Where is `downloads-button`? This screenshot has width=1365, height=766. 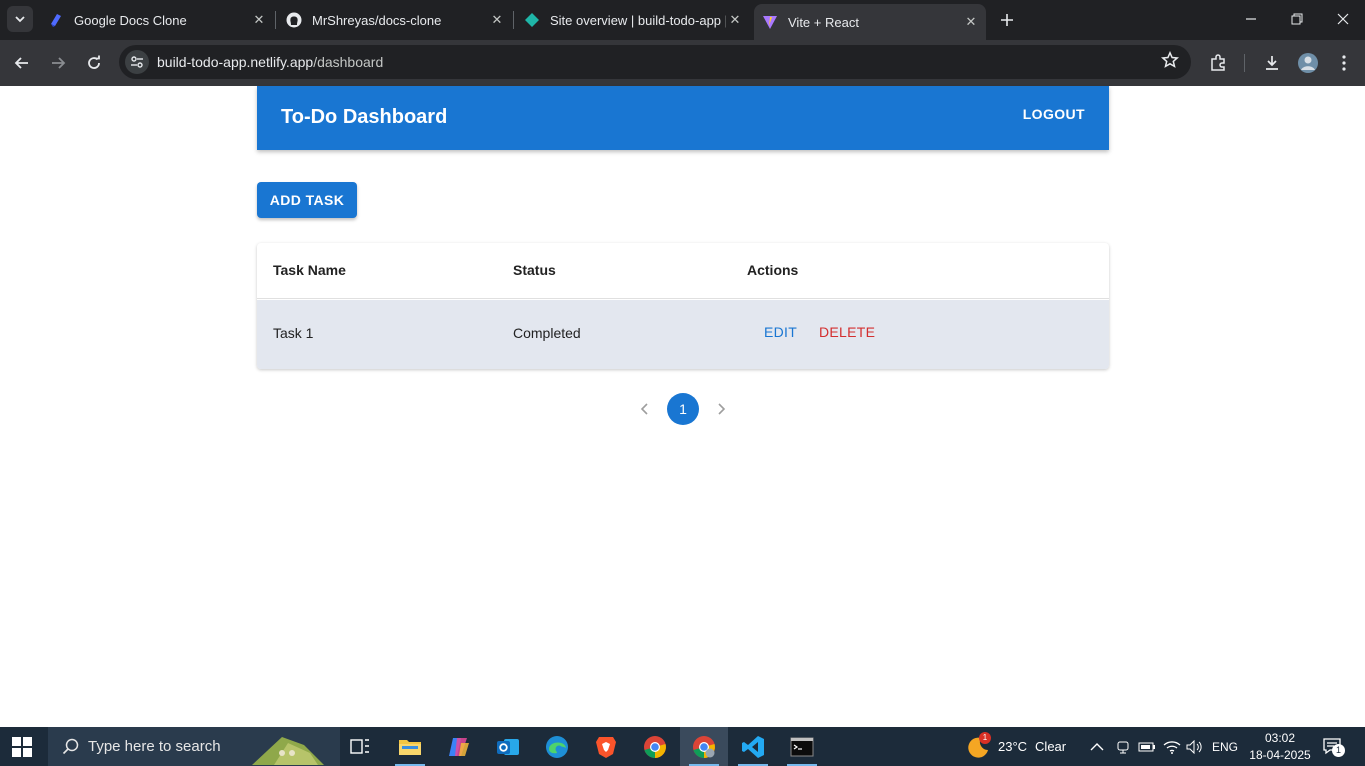 downloads-button is located at coordinates (1272, 63).